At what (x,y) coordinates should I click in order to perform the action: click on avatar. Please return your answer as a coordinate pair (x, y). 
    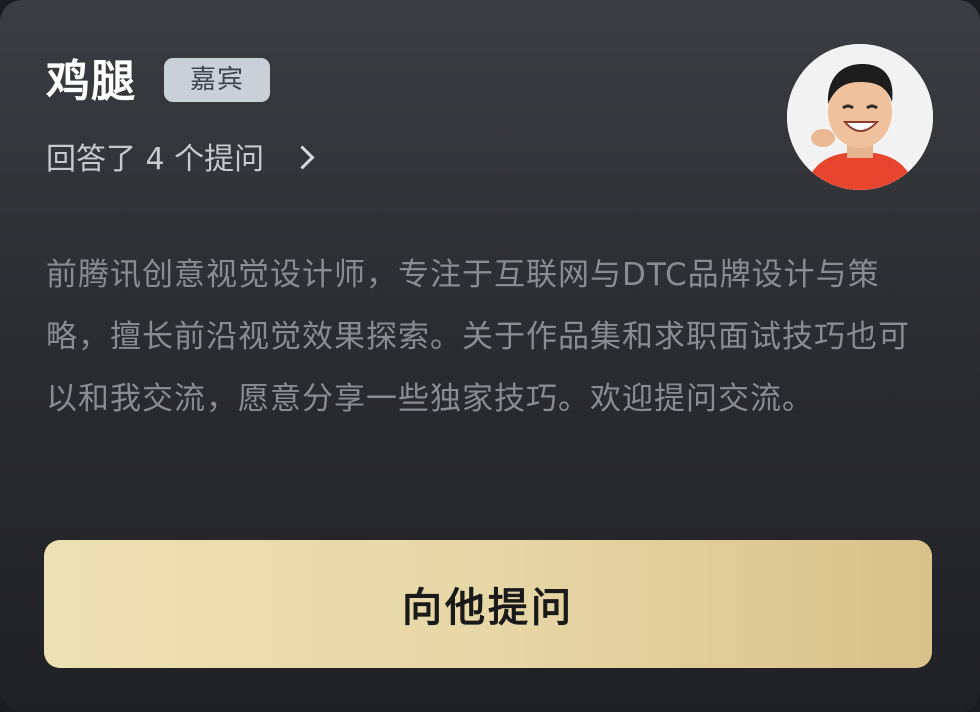
    Looking at the image, I should click on (860, 117).